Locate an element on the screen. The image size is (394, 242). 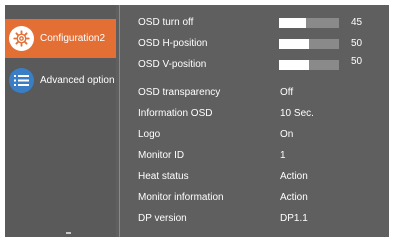
setting-label: Monitor information is located at coordinates (181, 197).